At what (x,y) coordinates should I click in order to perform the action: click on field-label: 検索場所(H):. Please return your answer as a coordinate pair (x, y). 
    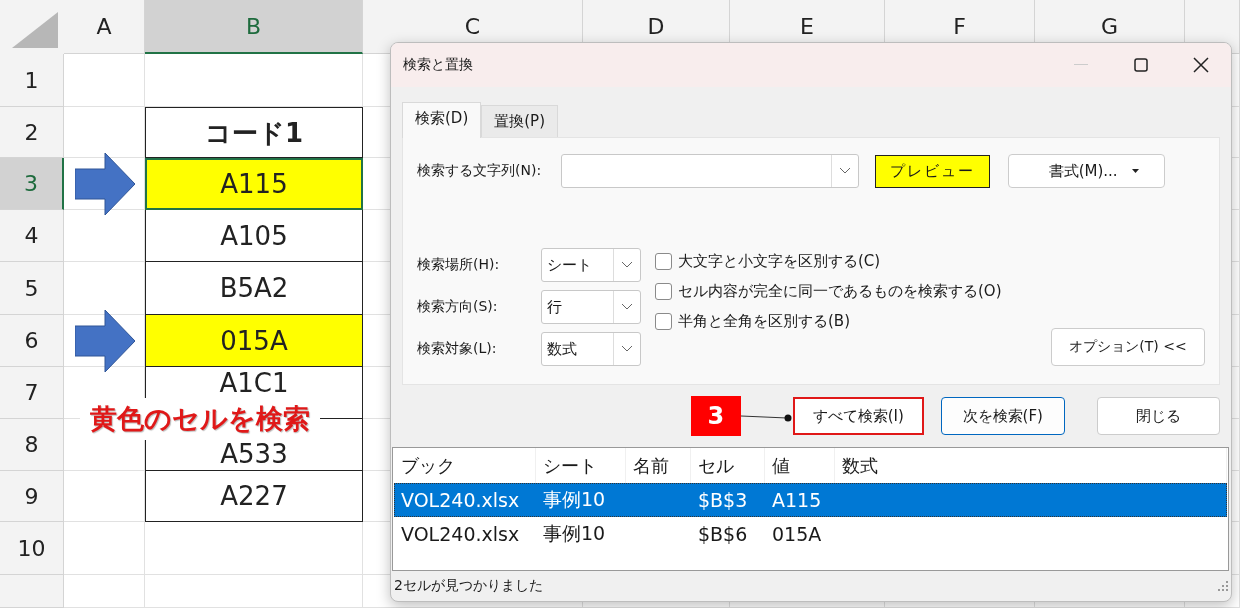
    Looking at the image, I should click on (459, 265).